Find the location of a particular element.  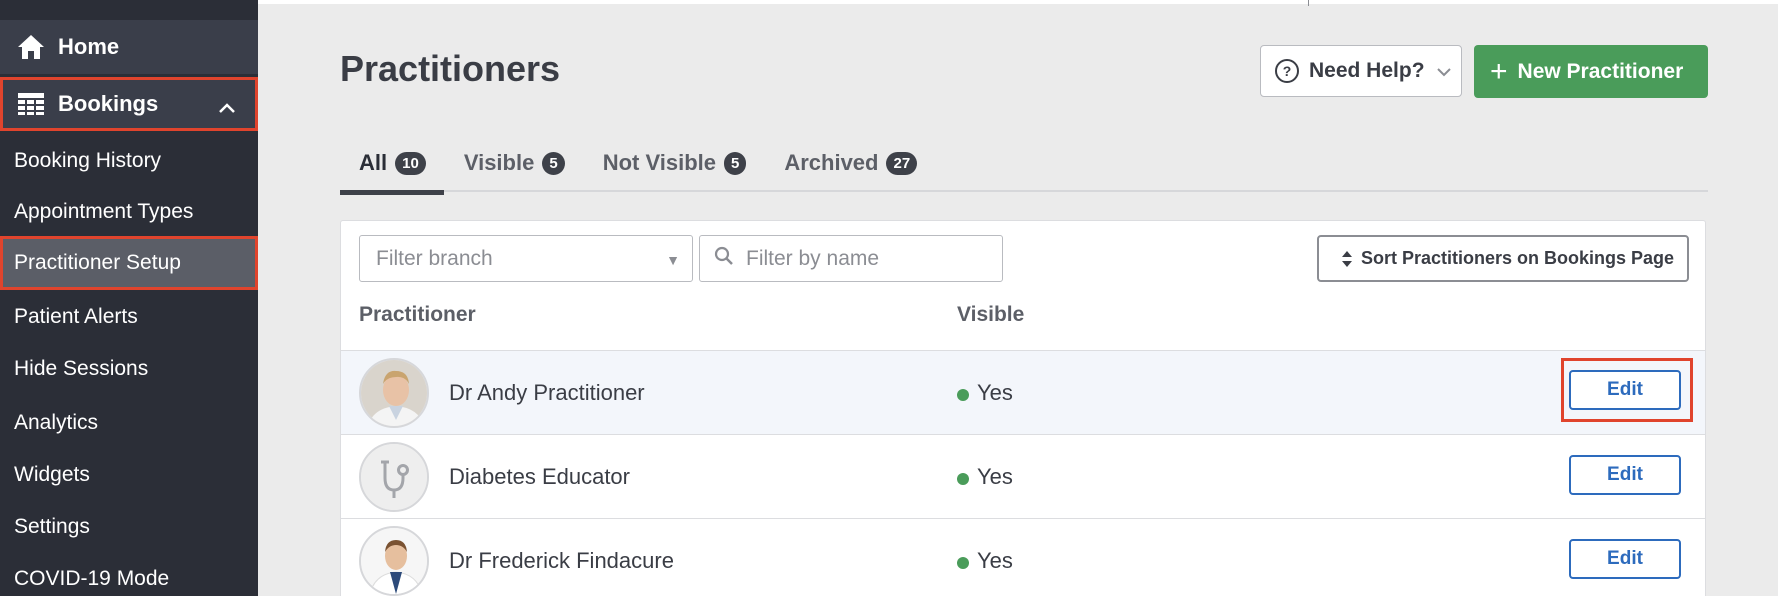

sidebar-item-patient-alerts: Patient Alerts is located at coordinates (129, 317).